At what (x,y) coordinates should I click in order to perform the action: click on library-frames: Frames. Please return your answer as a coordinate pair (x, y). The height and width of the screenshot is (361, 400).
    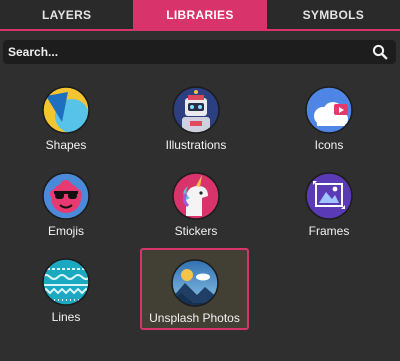
    Looking at the image, I should click on (329, 213).